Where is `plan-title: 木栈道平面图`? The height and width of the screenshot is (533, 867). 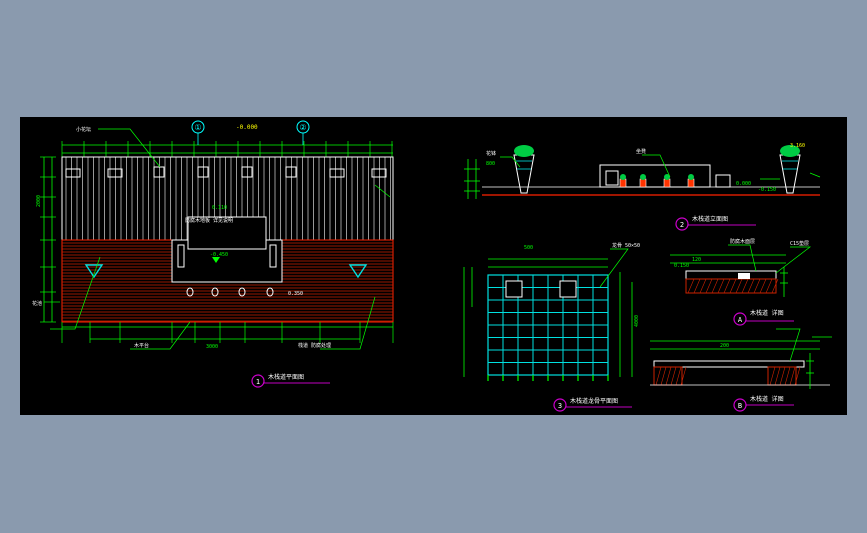 plan-title: 木栈道平面图 is located at coordinates (286, 377).